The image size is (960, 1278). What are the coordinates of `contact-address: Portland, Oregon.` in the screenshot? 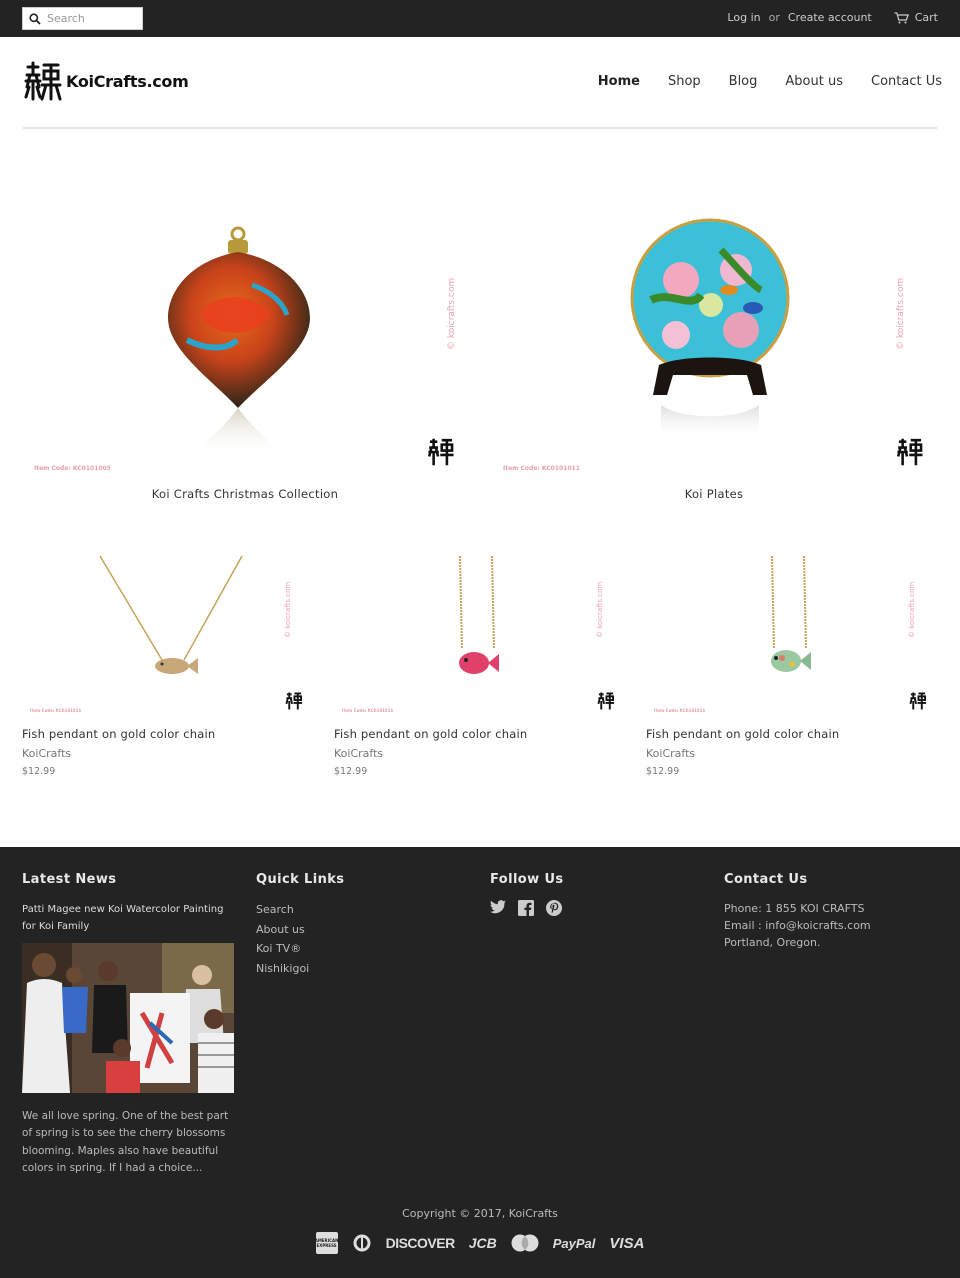 It's located at (772, 943).